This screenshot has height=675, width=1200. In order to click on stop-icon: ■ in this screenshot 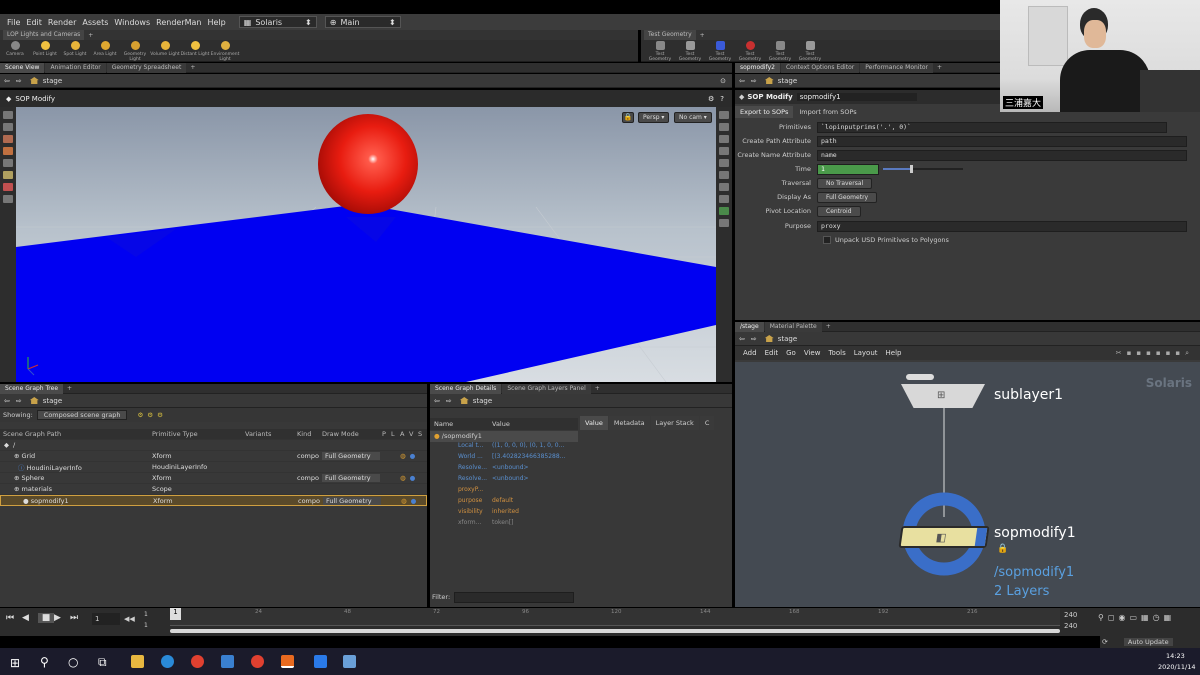, I will do `click(46, 618)`.